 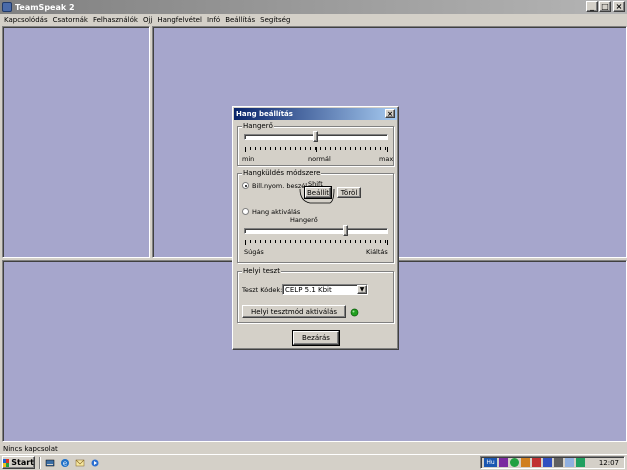 What do you see at coordinates (264, 114) in the screenshot?
I see `dialog-title: Hang beállítás` at bounding box center [264, 114].